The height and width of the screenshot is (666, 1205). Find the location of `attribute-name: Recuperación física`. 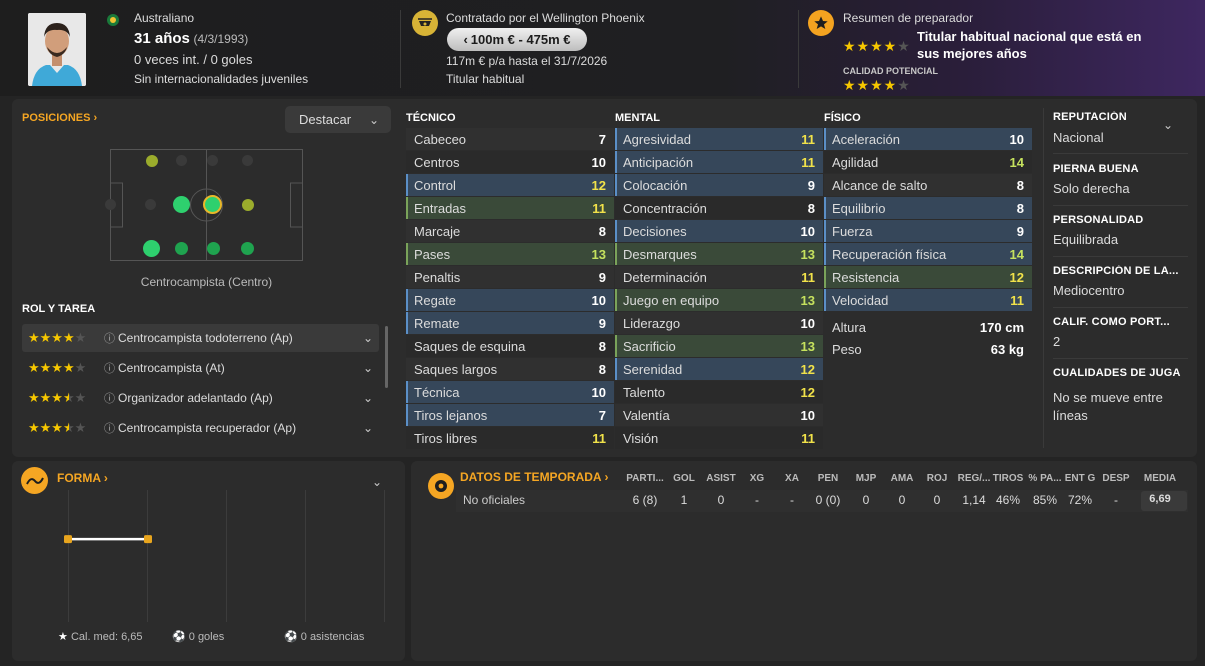

attribute-name: Recuperación física is located at coordinates (889, 254).